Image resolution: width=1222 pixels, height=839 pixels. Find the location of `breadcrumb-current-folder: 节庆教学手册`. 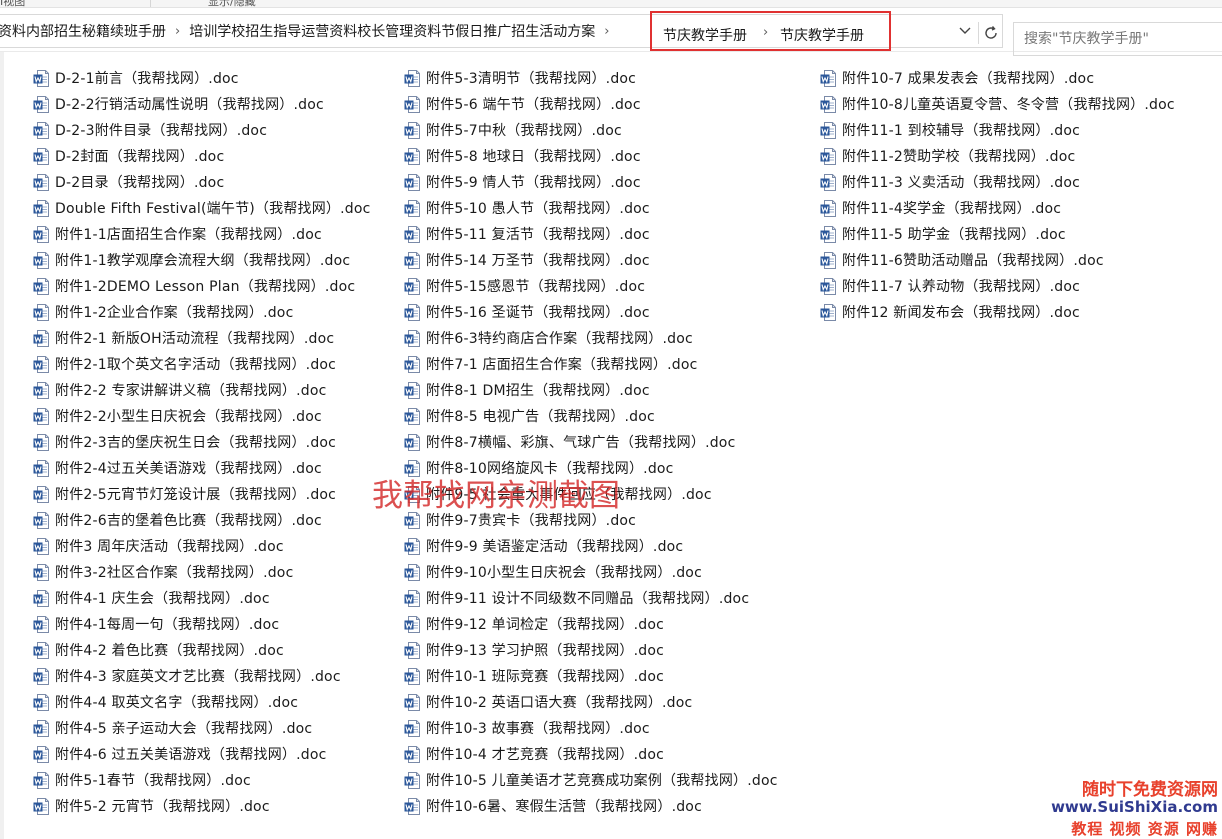

breadcrumb-current-folder: 节庆教学手册 is located at coordinates (822, 35).